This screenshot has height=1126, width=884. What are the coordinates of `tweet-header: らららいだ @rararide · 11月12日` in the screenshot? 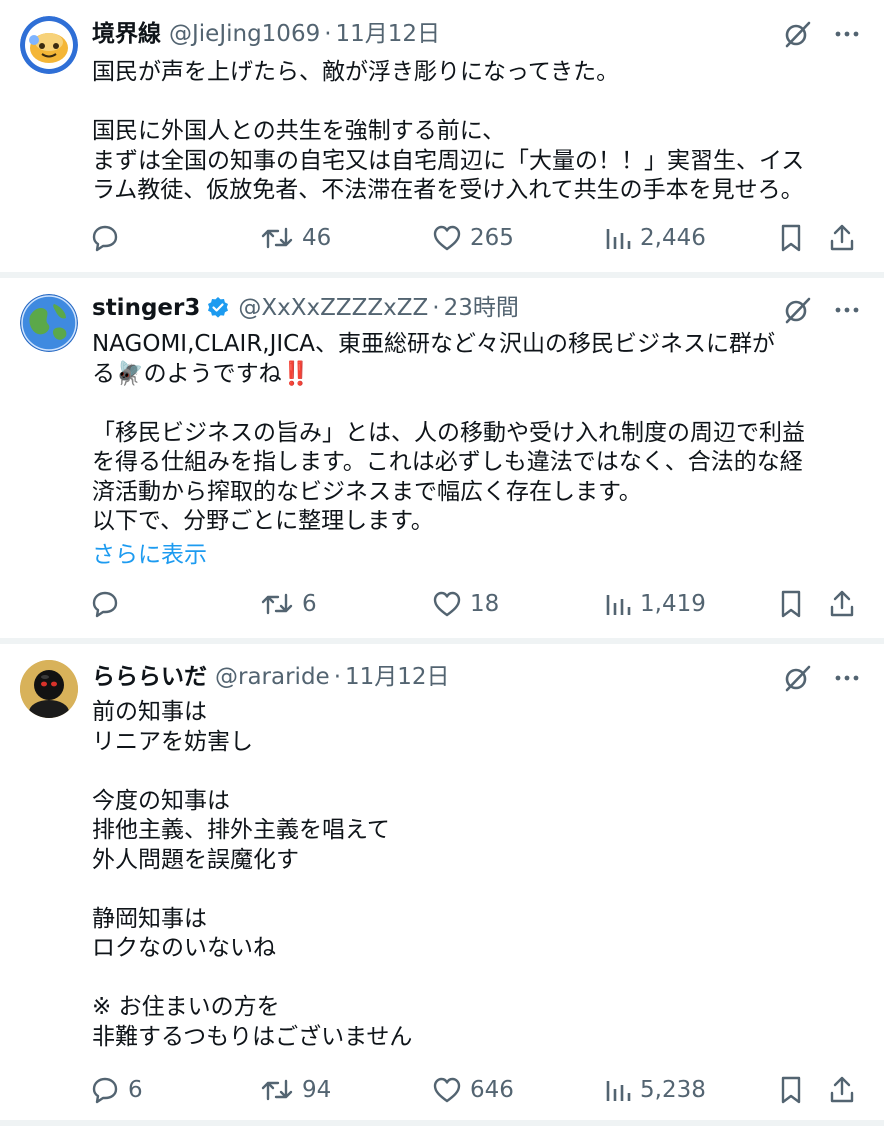 It's located at (271, 677).